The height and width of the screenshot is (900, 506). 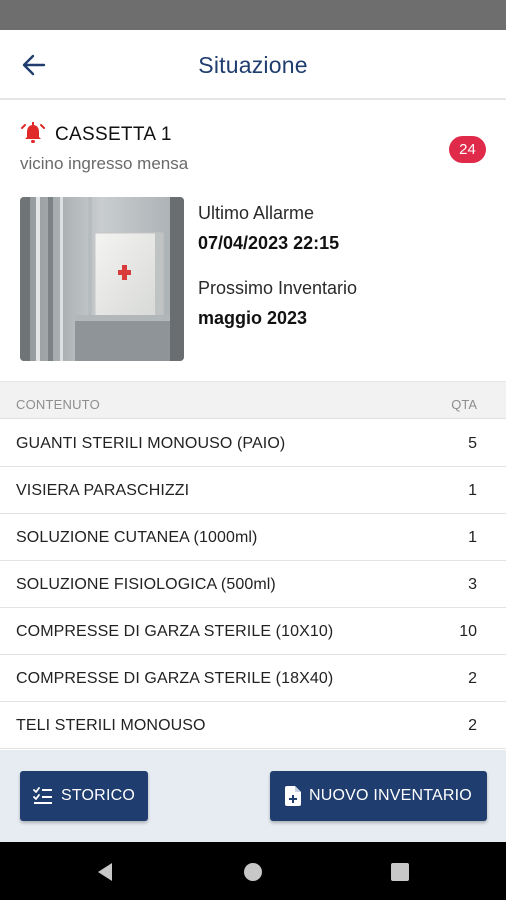 What do you see at coordinates (269, 243) in the screenshot?
I see `last-alarm-value: 07/04/2023 22:15` at bounding box center [269, 243].